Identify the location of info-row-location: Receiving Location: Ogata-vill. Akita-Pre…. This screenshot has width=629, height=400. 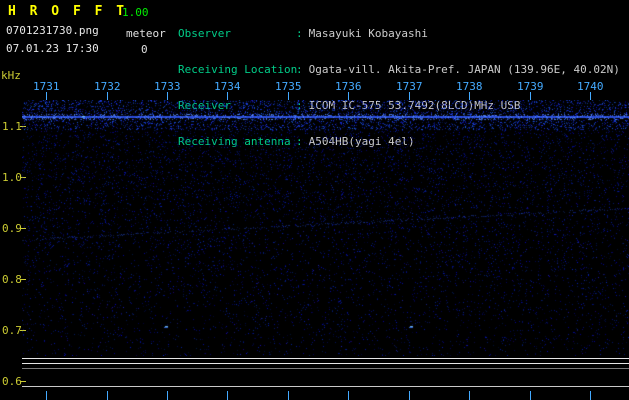
(399, 70).